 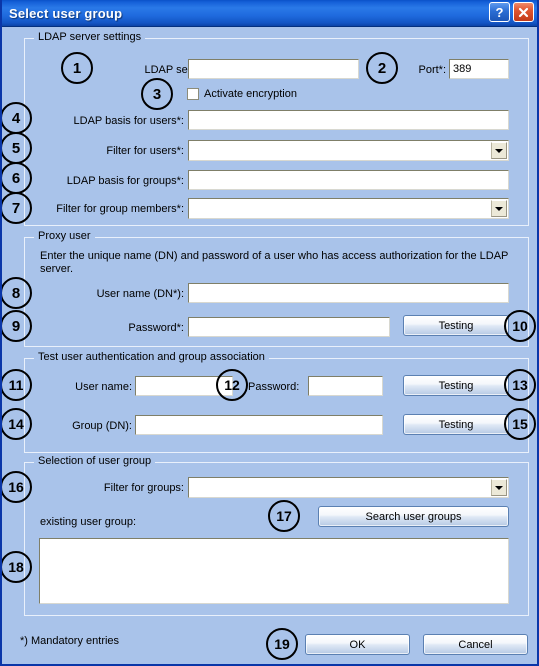 What do you see at coordinates (140, 294) in the screenshot?
I see `label-proxy-user-name: User name (DN*):` at bounding box center [140, 294].